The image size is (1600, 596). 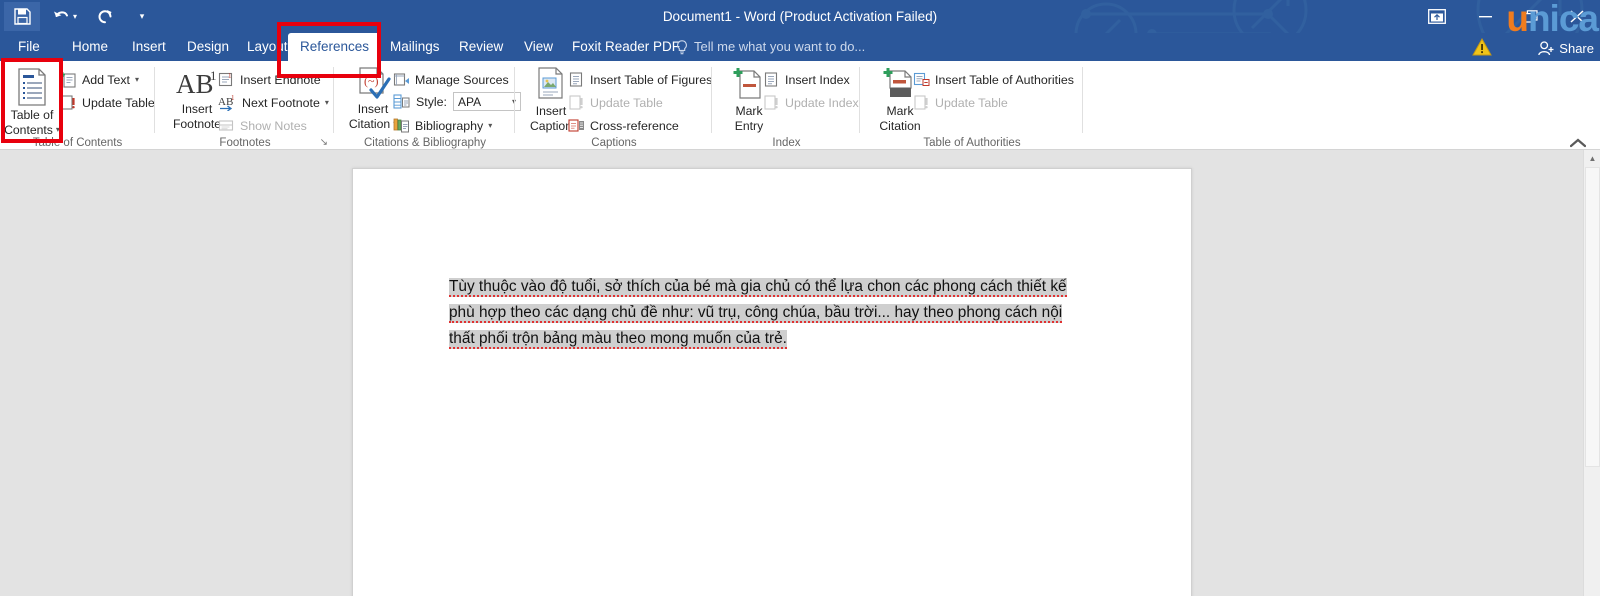 What do you see at coordinates (106, 79) in the screenshot?
I see `add-text-label: Add Text` at bounding box center [106, 79].